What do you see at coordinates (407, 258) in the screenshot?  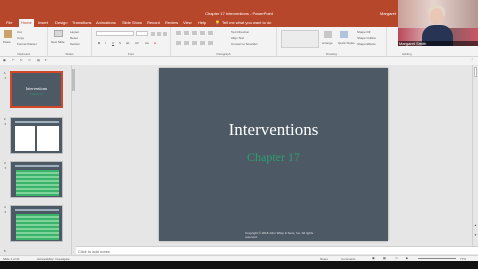 I see `slideshow-view-icon: ▶` at bounding box center [407, 258].